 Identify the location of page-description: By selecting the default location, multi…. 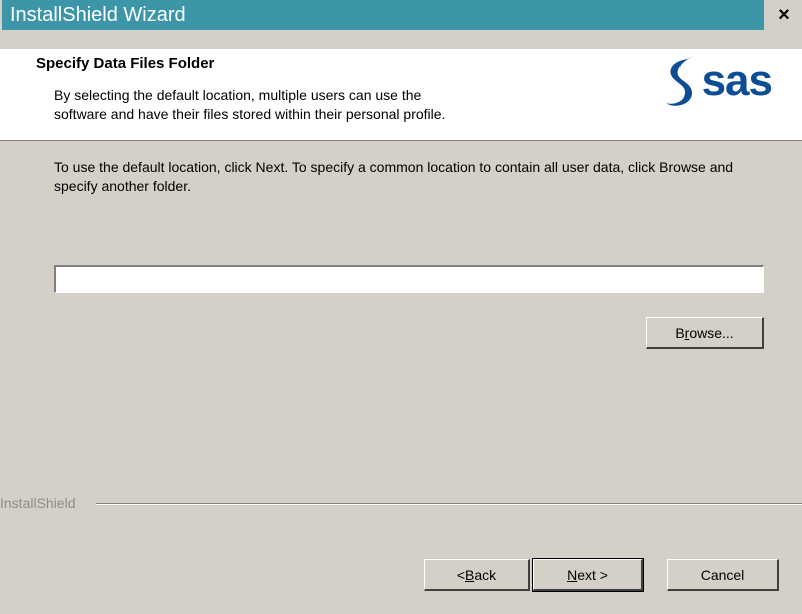
(250, 104).